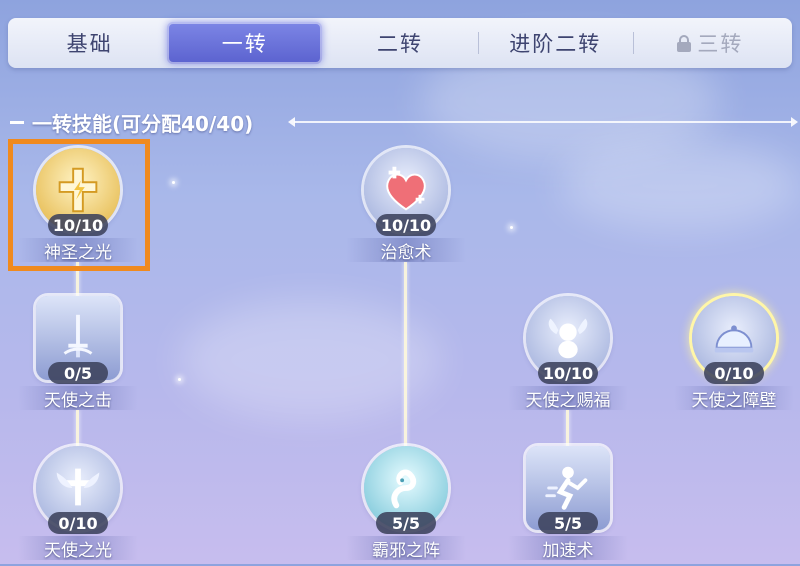 This screenshot has height=566, width=800. I want to click on tab-first-job: 一转, so click(245, 43).